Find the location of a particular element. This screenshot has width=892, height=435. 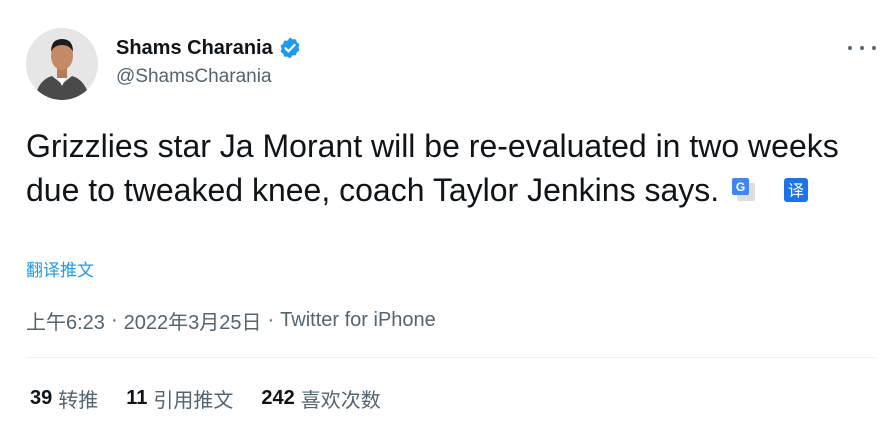

more-options-icon is located at coordinates (862, 48).